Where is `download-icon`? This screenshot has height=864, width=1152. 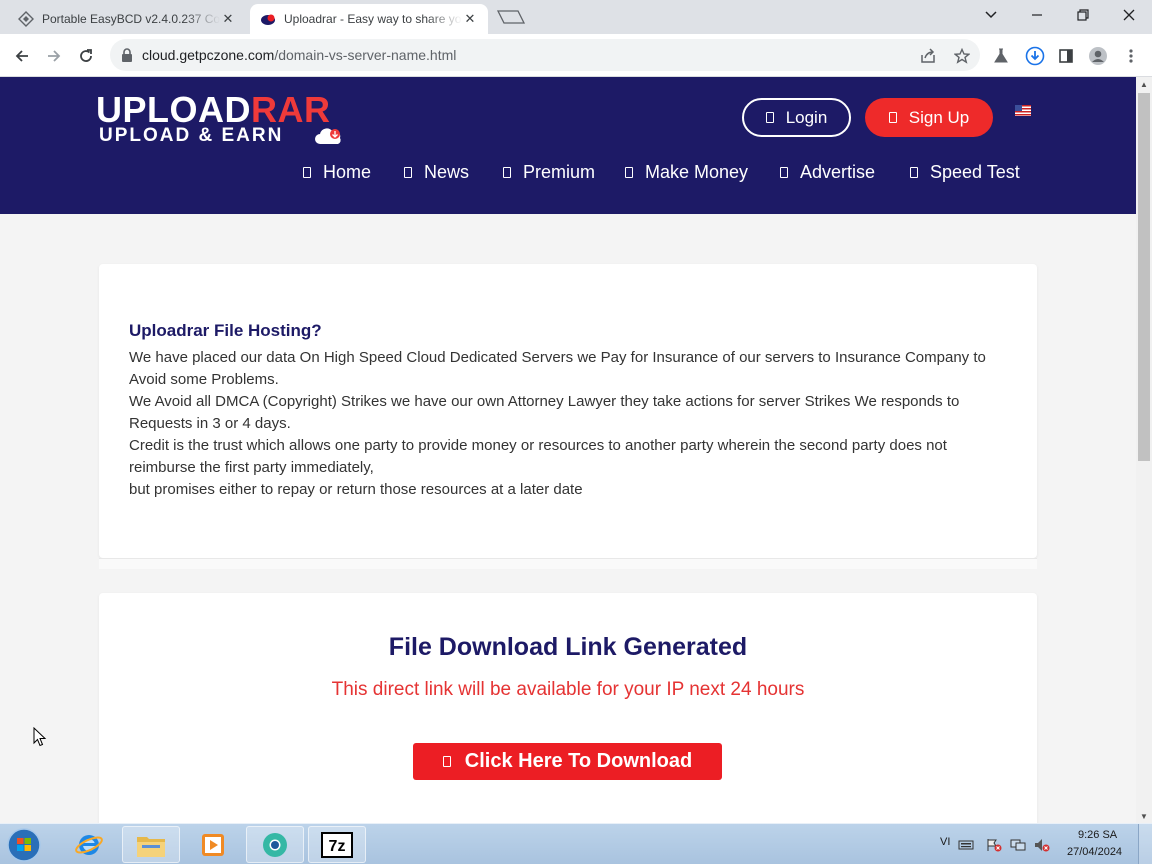
download-icon is located at coordinates (1035, 56).